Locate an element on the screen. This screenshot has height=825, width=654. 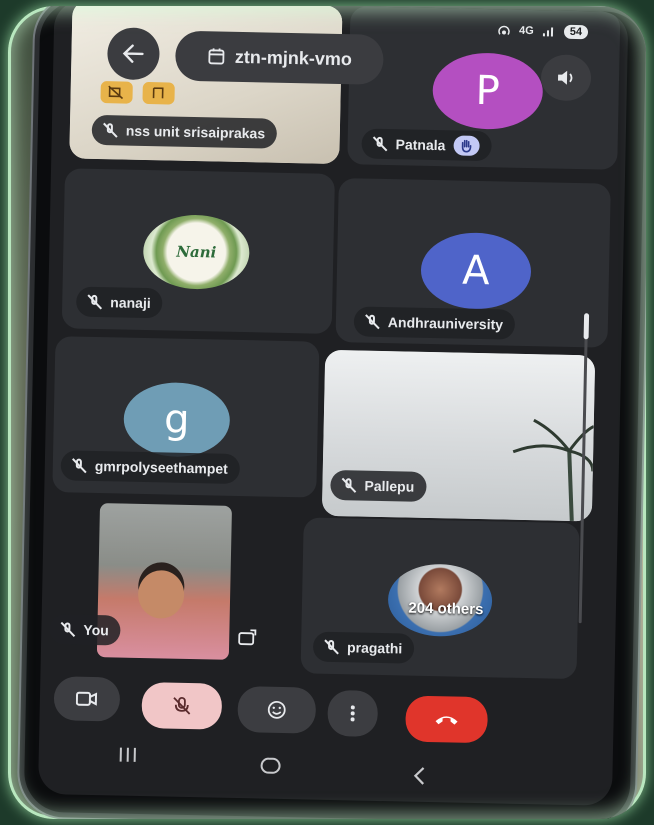
participant-label: nss unit srisaiprakas is located at coordinates (184, 131).